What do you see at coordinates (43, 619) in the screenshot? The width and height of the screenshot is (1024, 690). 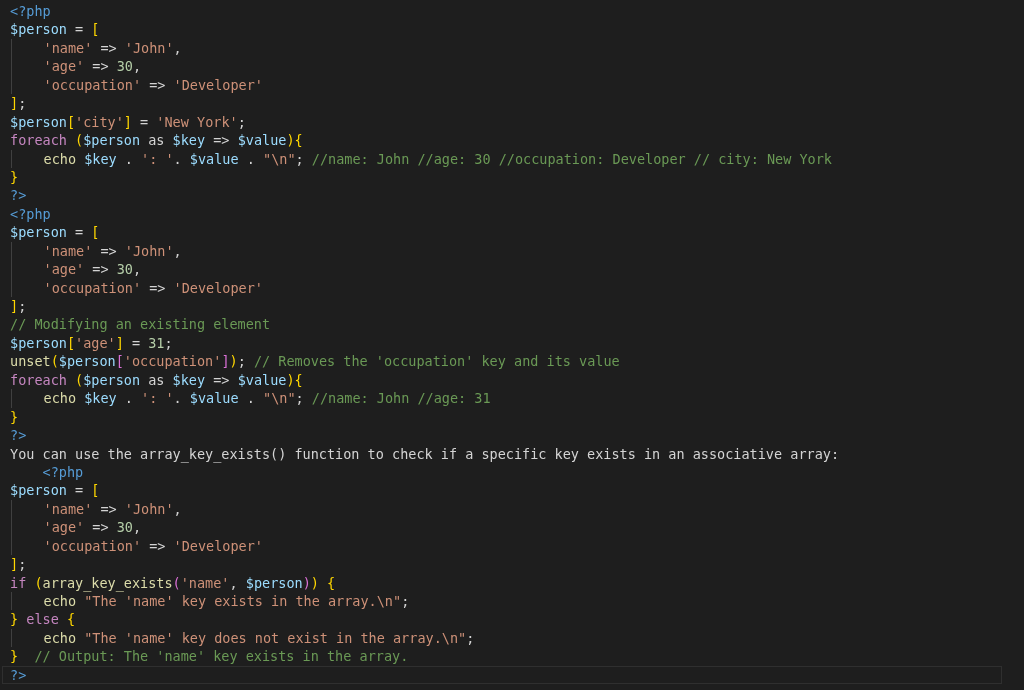 I see `code-line: } else {` at bounding box center [43, 619].